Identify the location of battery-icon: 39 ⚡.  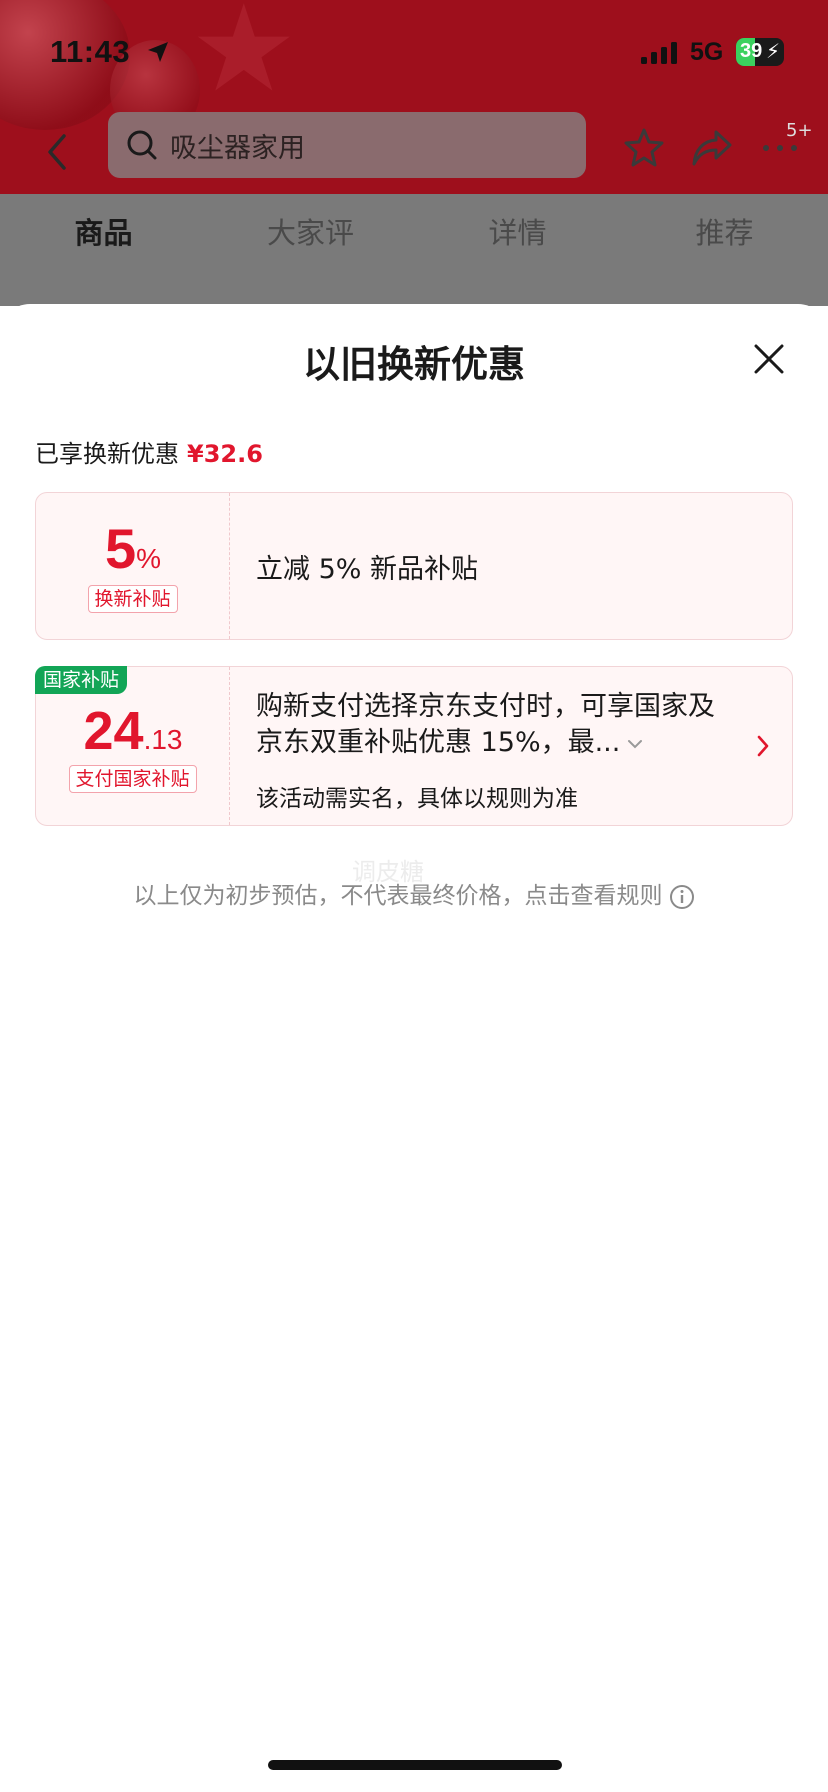
(760, 52).